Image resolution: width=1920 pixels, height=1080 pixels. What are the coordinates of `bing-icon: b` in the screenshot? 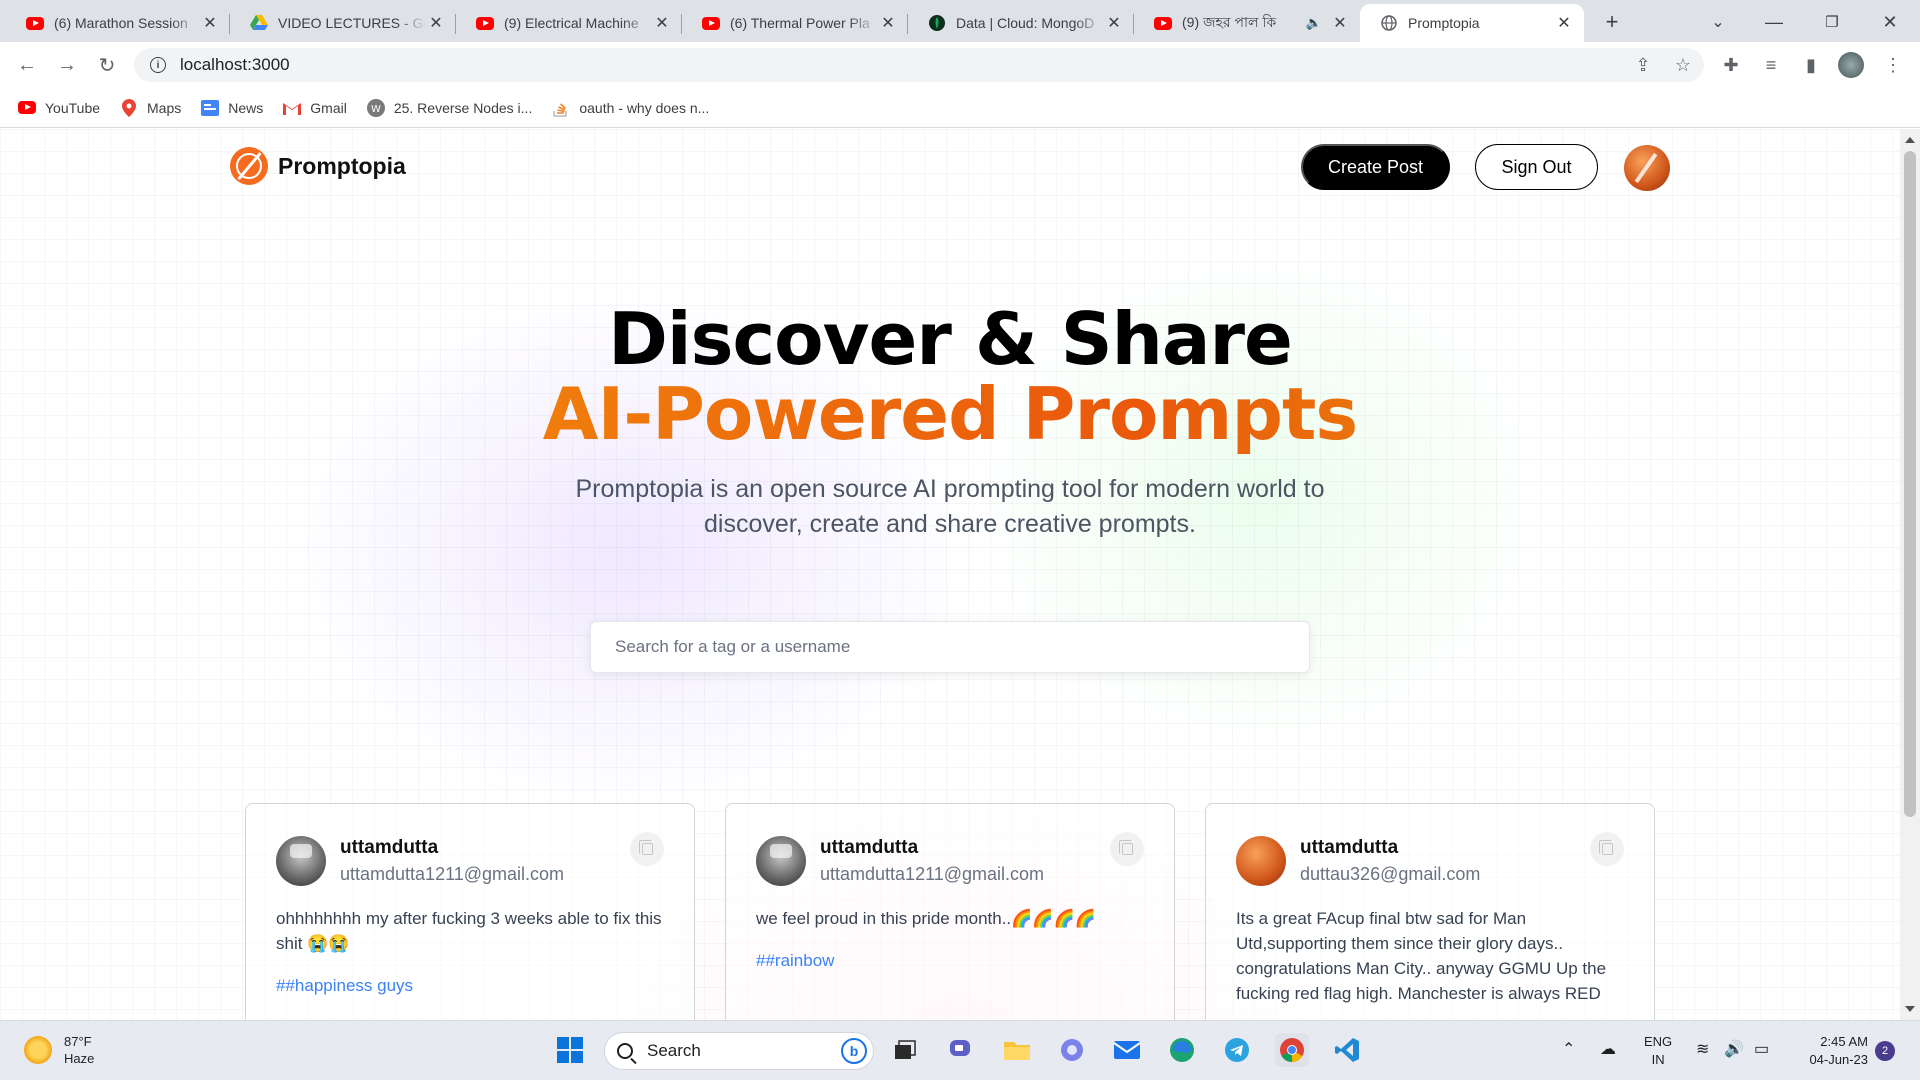 It's located at (854, 1051).